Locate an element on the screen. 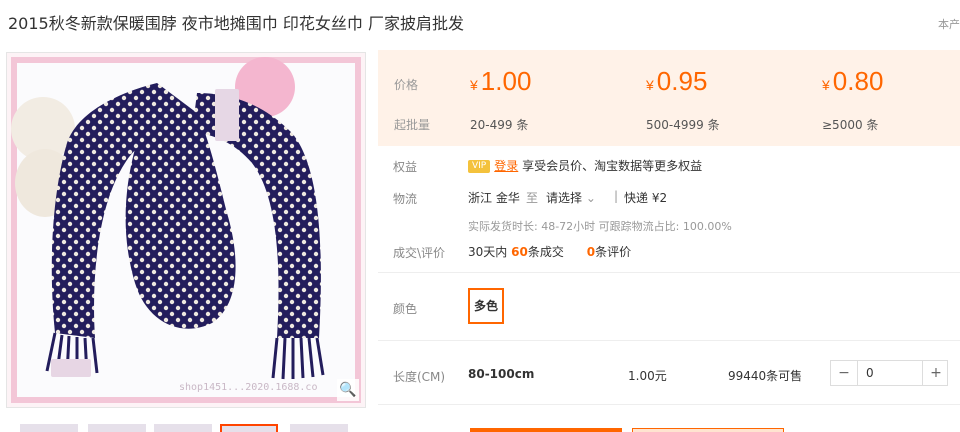  vip-badge: VIP is located at coordinates (479, 166).